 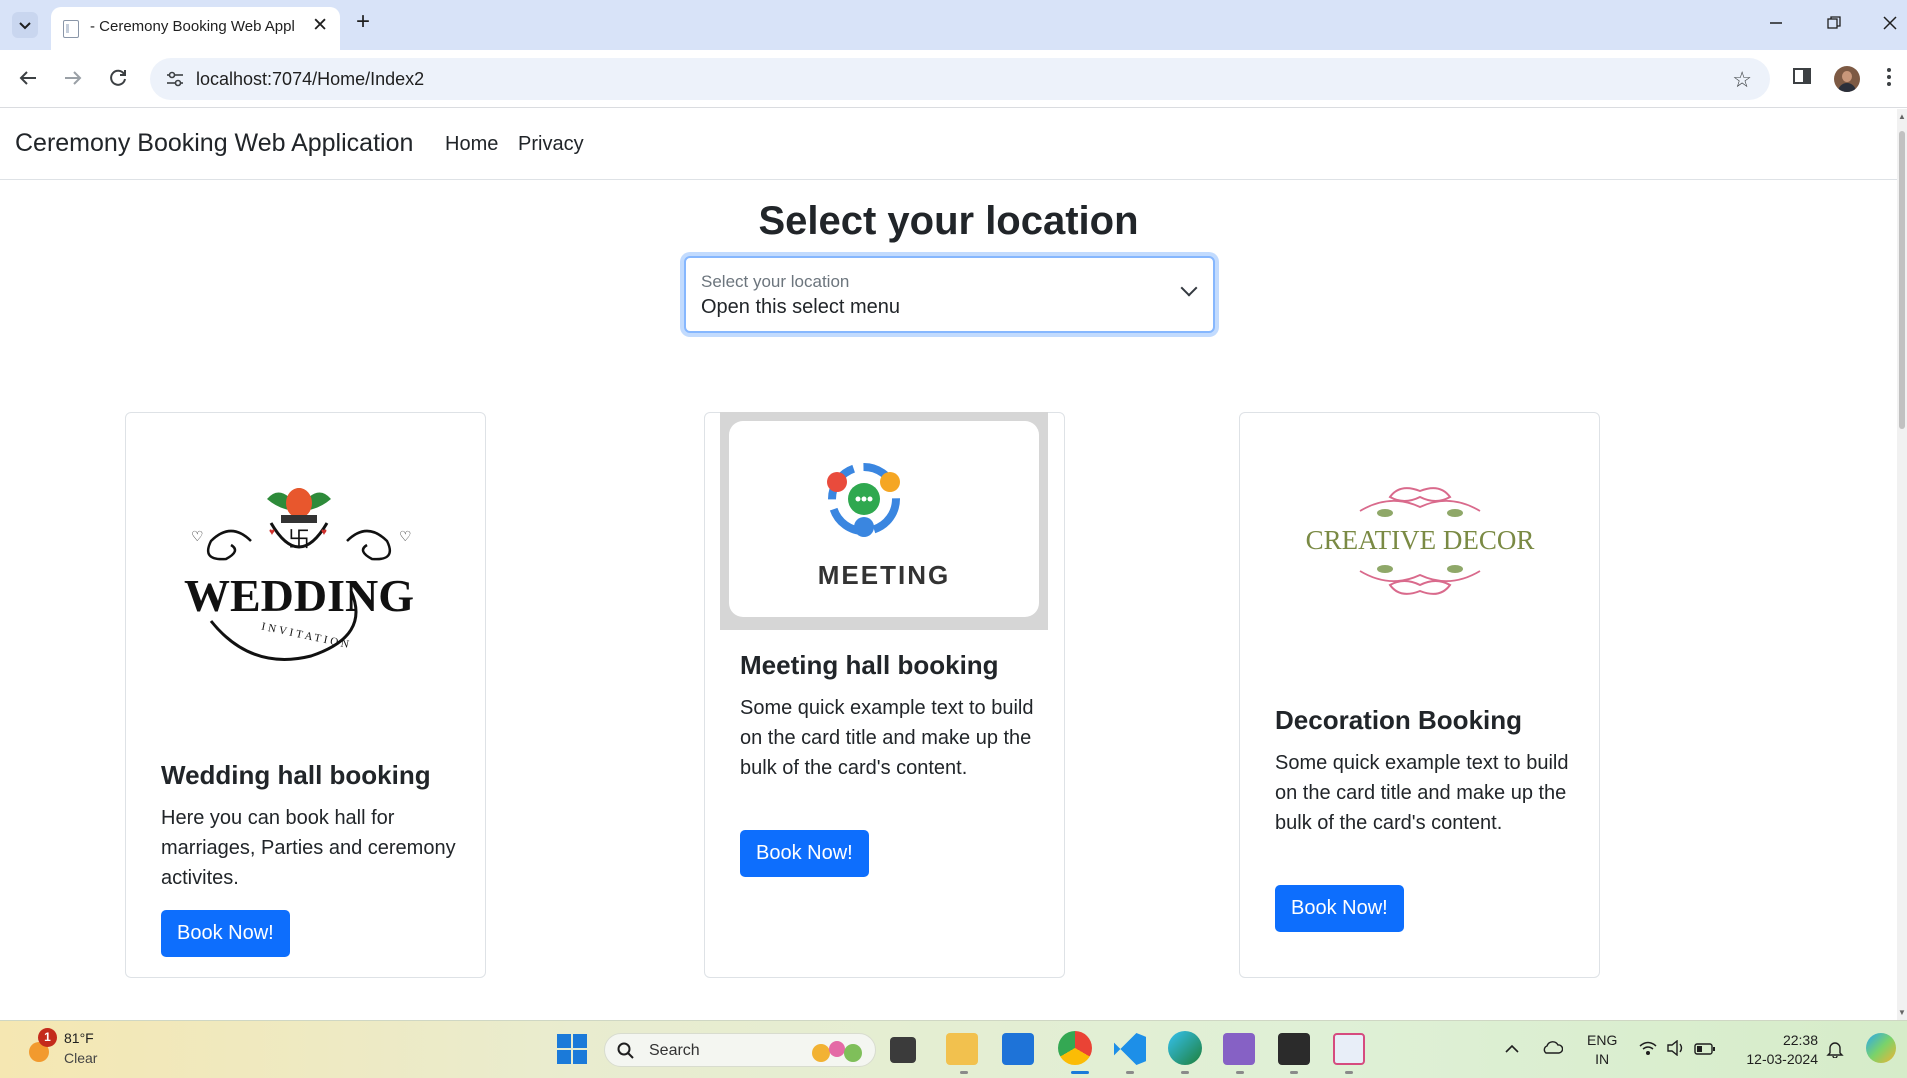 I want to click on reload-icon, so click(x=118, y=80).